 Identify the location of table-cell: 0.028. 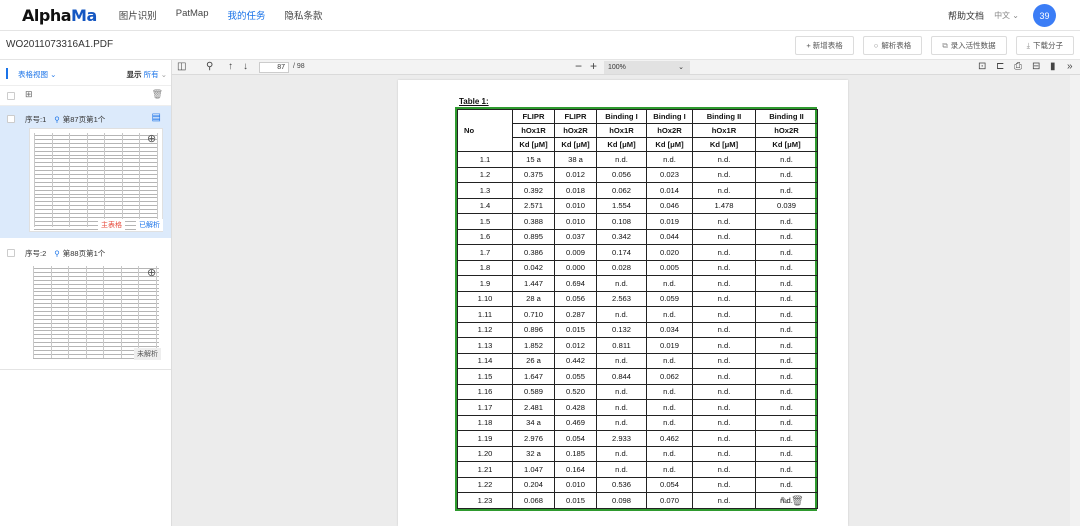
(621, 267).